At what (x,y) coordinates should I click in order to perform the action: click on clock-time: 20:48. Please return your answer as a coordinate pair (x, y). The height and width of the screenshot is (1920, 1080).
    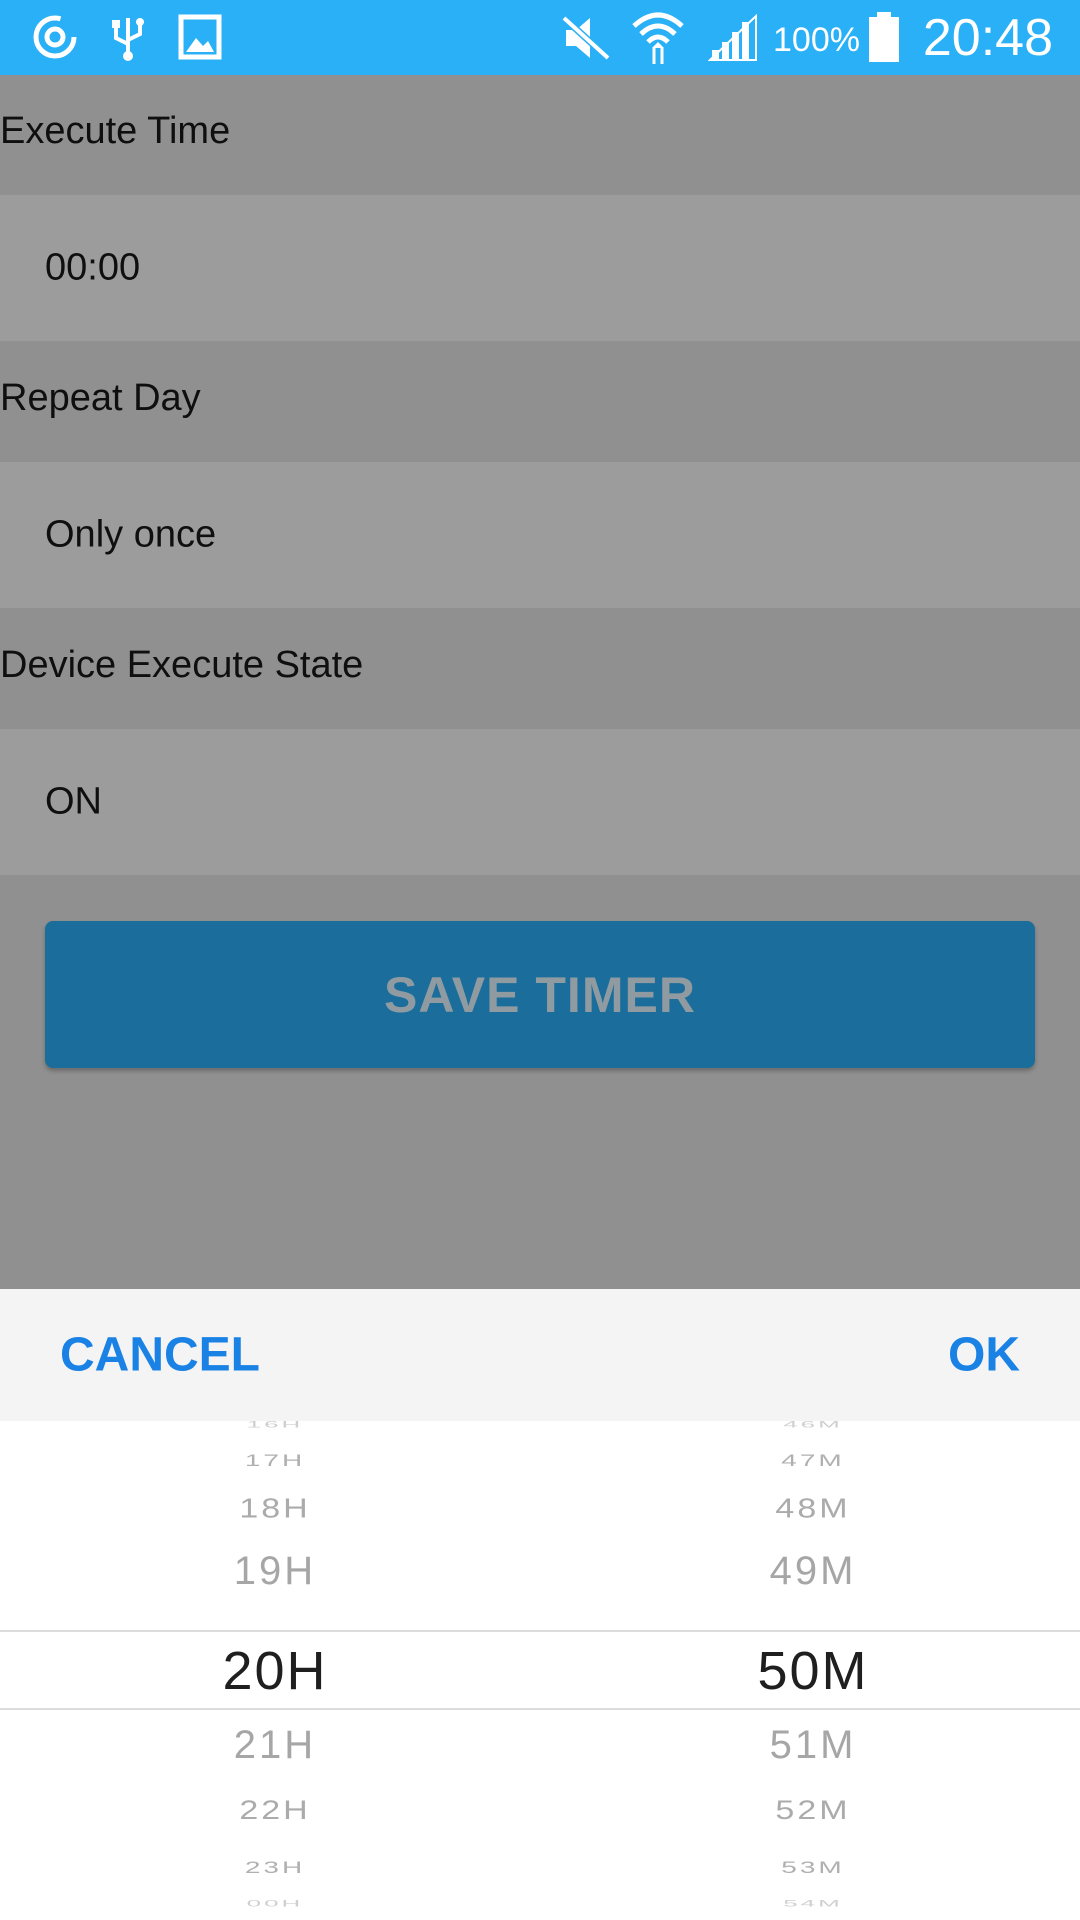
    Looking at the image, I should click on (987, 38).